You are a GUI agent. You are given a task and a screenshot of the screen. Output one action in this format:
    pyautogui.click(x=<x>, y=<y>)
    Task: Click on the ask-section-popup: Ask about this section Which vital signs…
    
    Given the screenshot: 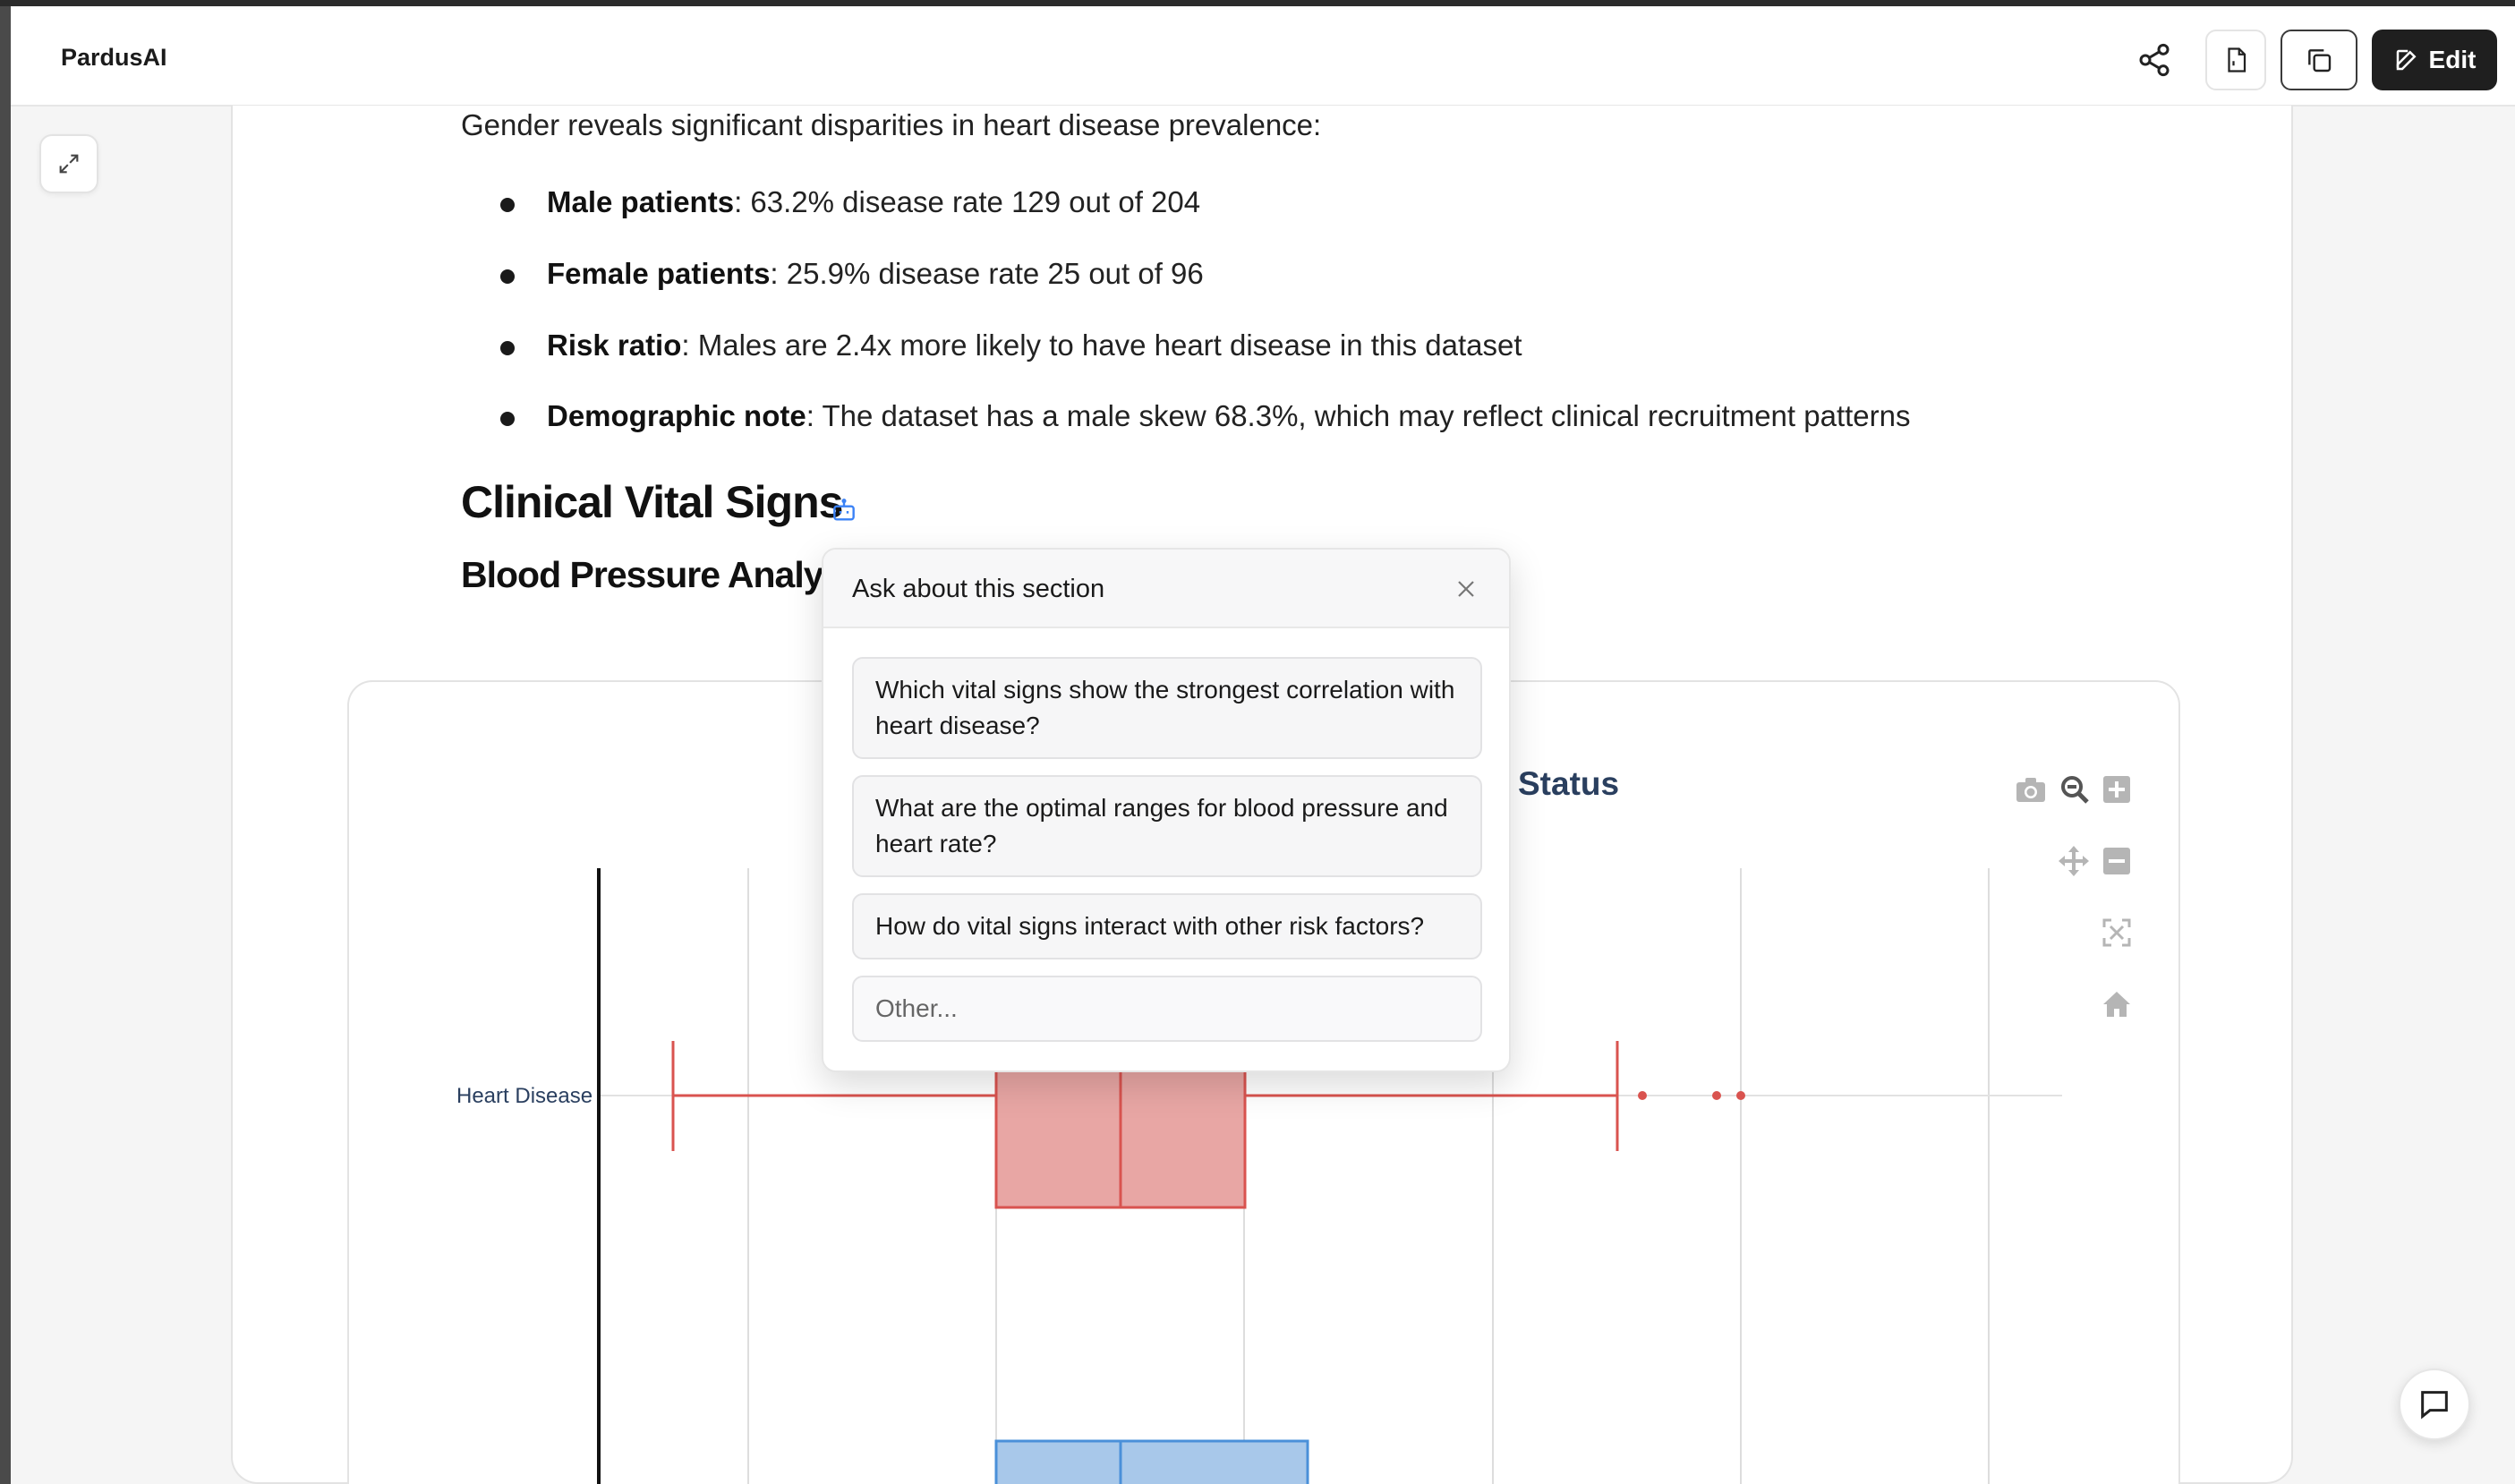 What is the action you would take?
    pyautogui.click(x=1166, y=810)
    